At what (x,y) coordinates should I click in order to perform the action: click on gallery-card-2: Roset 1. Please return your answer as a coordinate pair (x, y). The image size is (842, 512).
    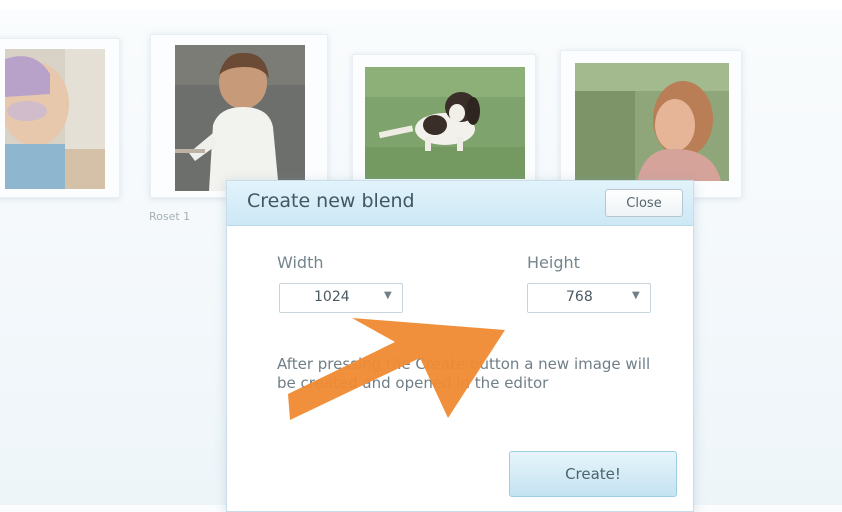
    Looking at the image, I should click on (238, 128).